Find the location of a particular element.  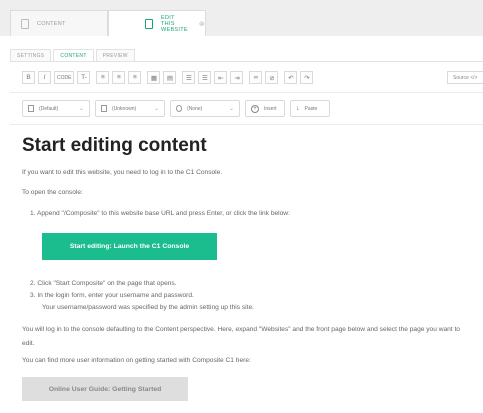

class-value: (None) is located at coordinates (195, 108).